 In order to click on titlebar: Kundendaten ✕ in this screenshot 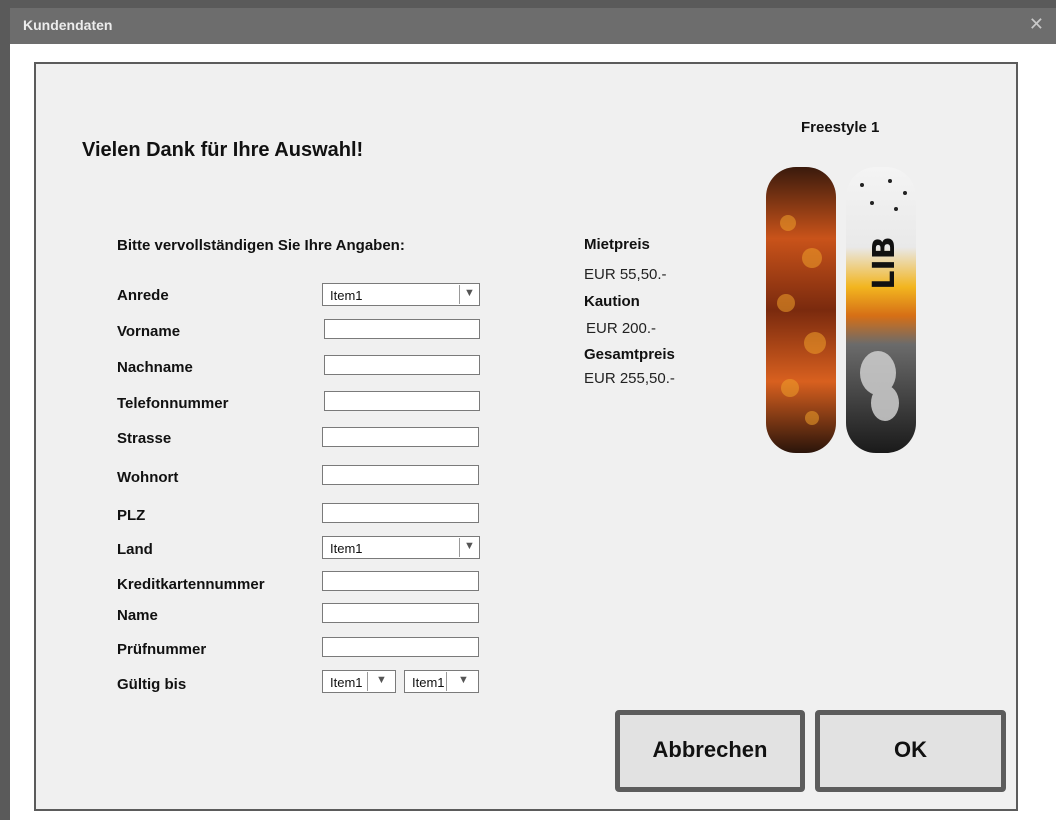, I will do `click(533, 26)`.